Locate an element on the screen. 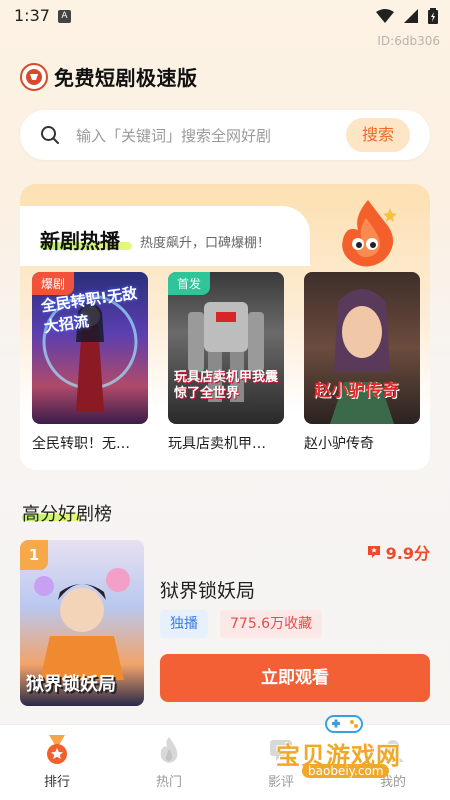 The image size is (450, 800). drama-poster: 狱界锁妖局 1 is located at coordinates (82, 623).